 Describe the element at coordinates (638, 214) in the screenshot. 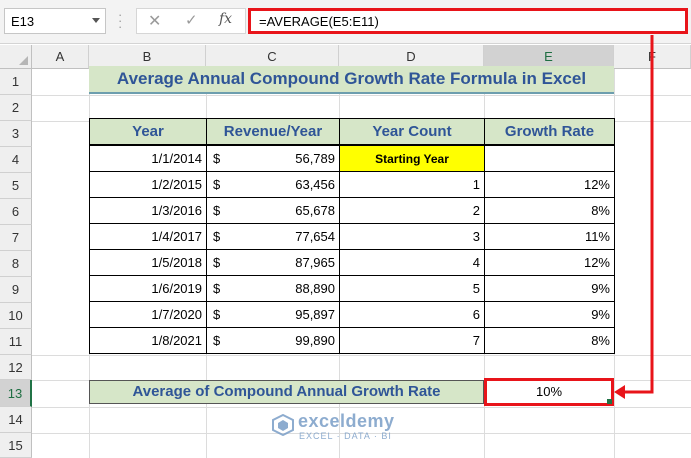

I see `arrow-line` at that location.